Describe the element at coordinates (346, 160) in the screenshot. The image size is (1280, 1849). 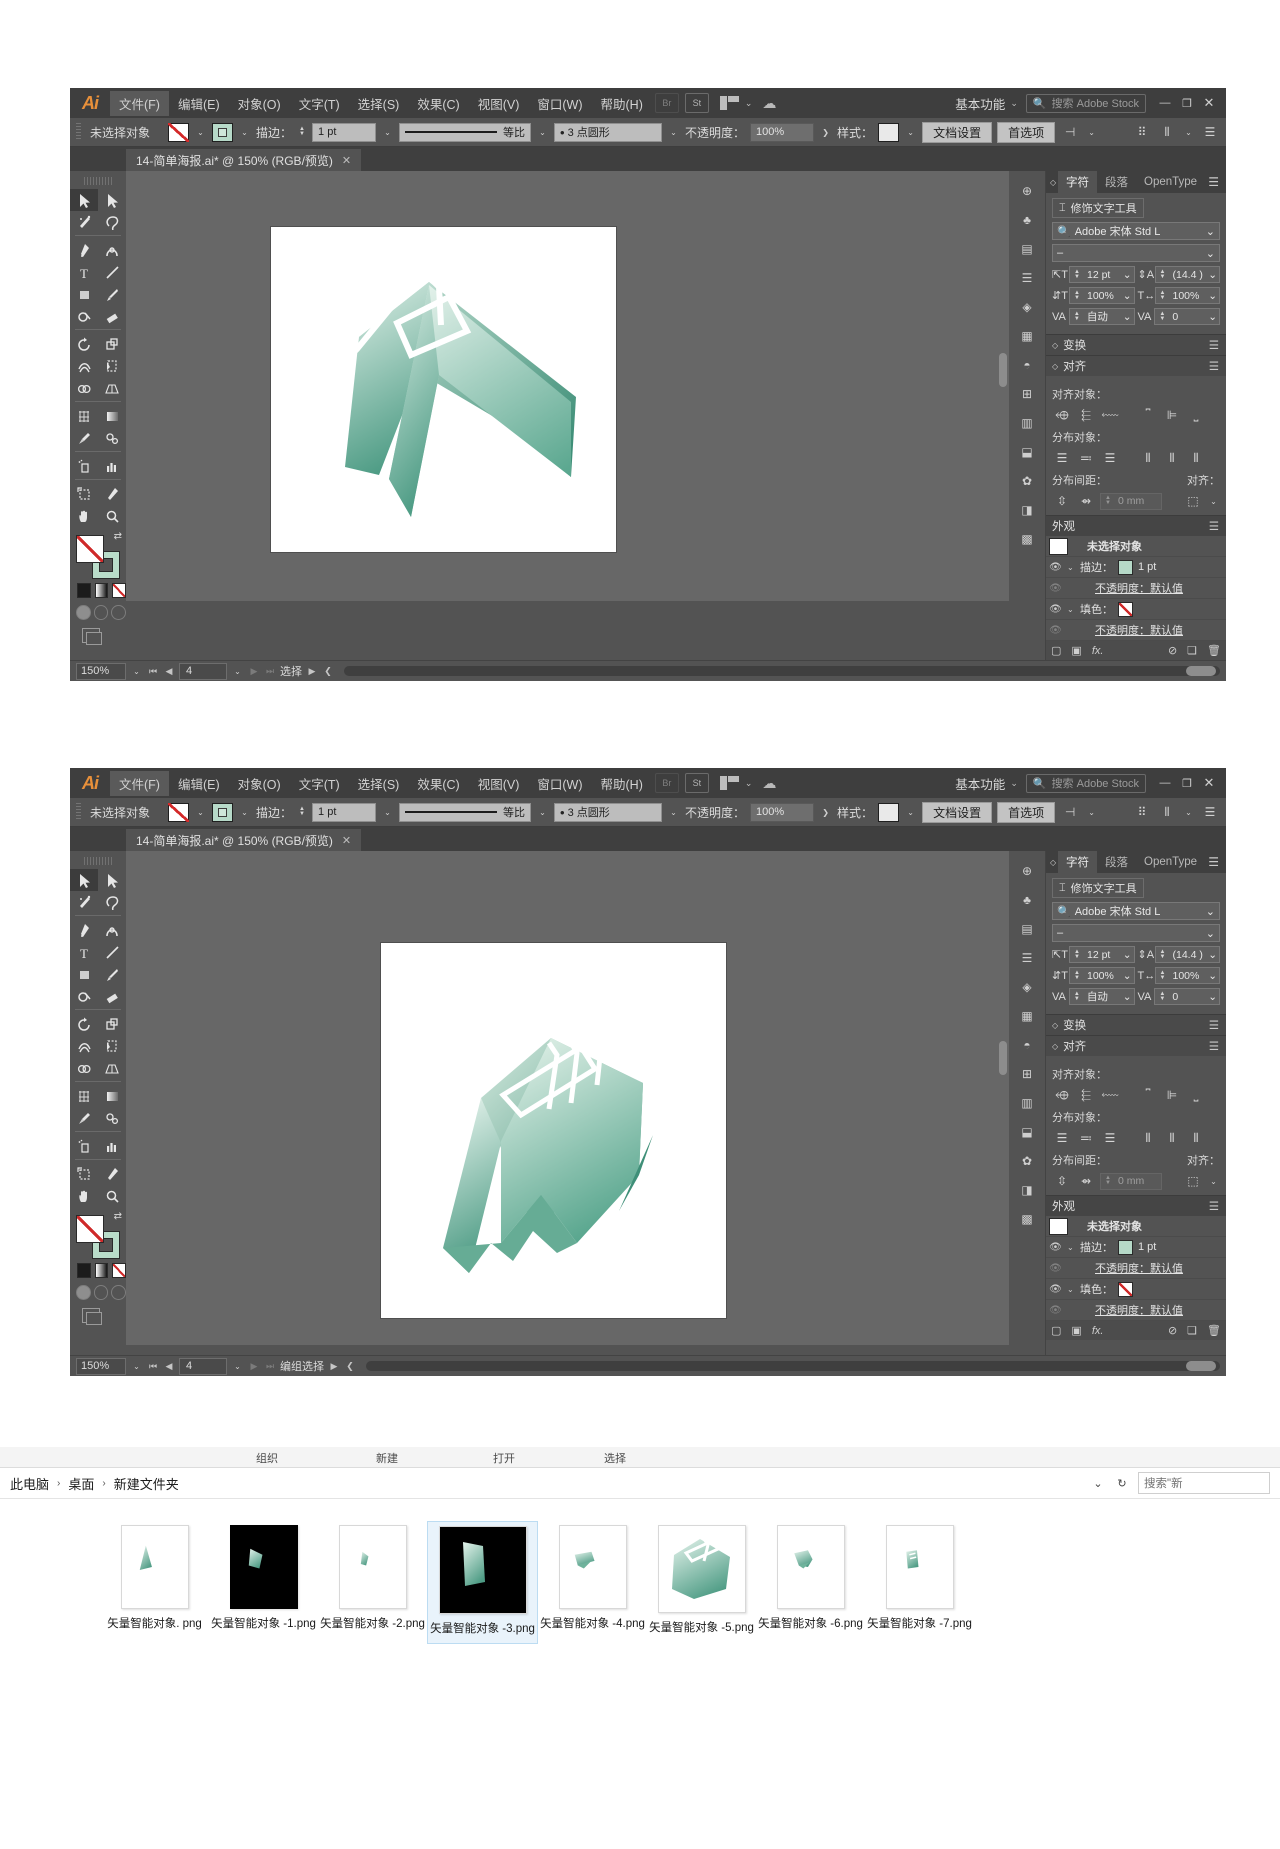
I see `document-tab-close-icon: ✕` at that location.